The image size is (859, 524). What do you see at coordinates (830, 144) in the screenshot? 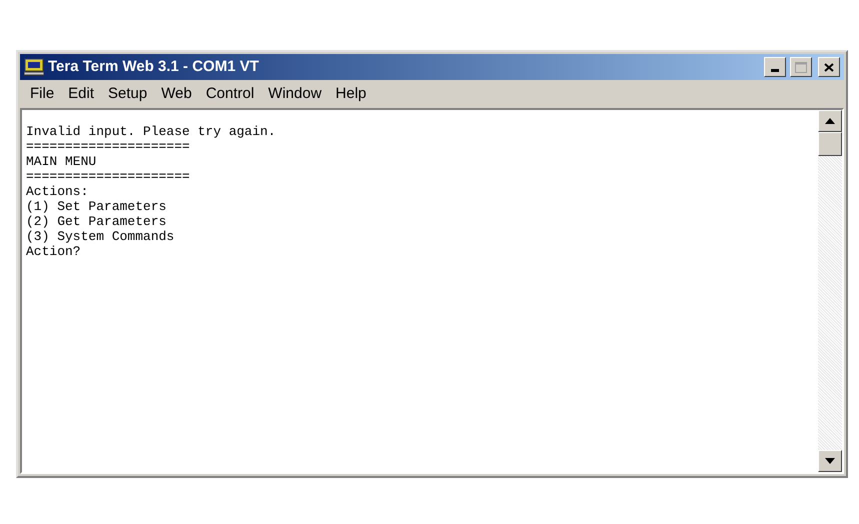
I see `scroll-thumb` at bounding box center [830, 144].